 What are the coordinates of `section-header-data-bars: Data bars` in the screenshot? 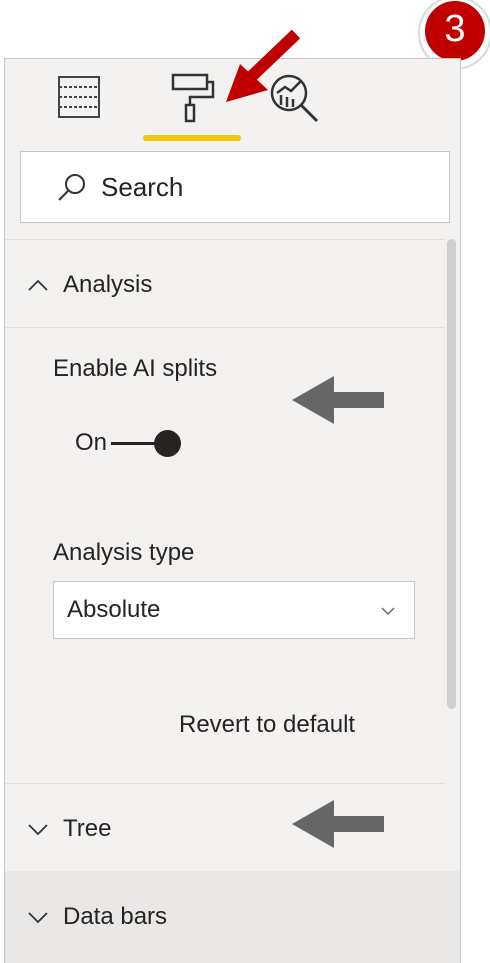 It's located at (232, 917).